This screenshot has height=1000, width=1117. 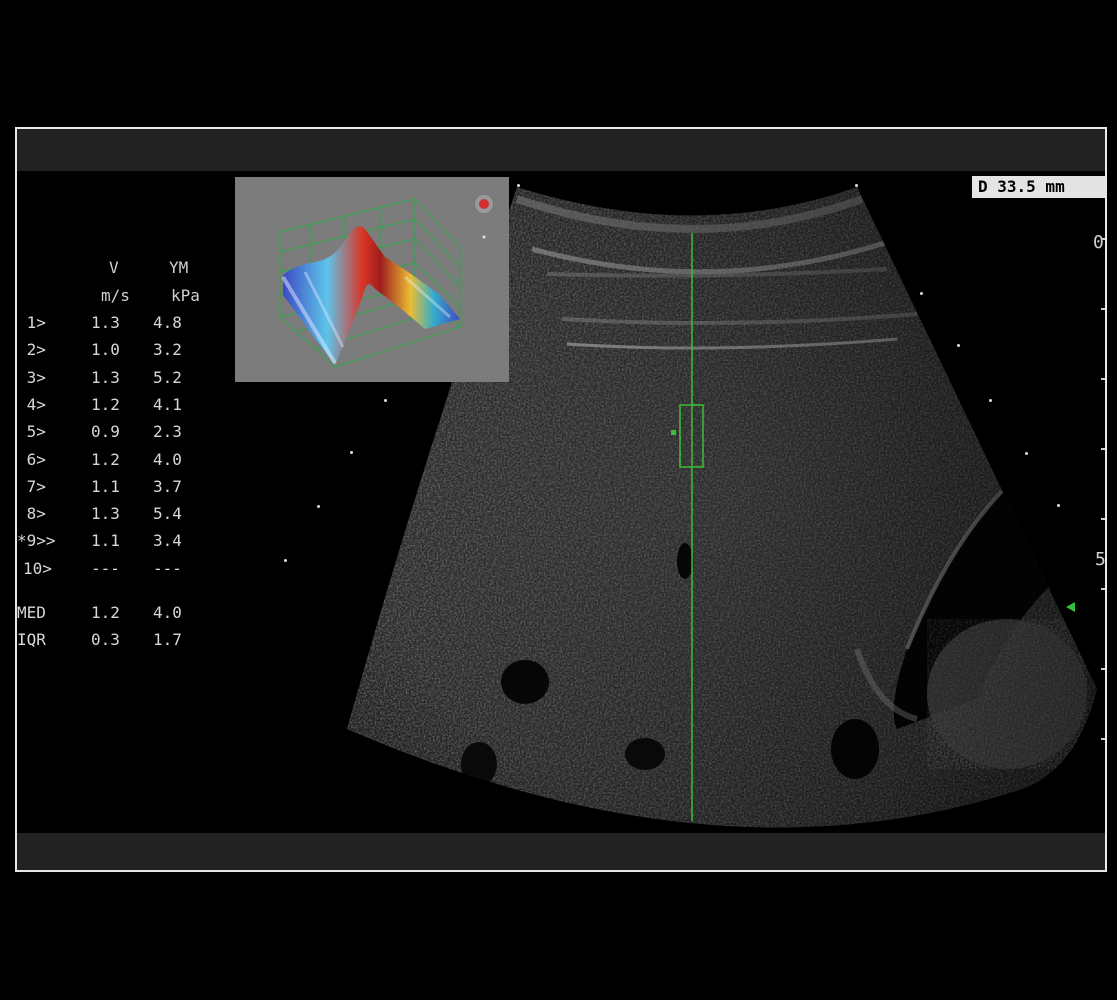 What do you see at coordinates (31, 431) in the screenshot?
I see `measurement-index-5: 5>` at bounding box center [31, 431].